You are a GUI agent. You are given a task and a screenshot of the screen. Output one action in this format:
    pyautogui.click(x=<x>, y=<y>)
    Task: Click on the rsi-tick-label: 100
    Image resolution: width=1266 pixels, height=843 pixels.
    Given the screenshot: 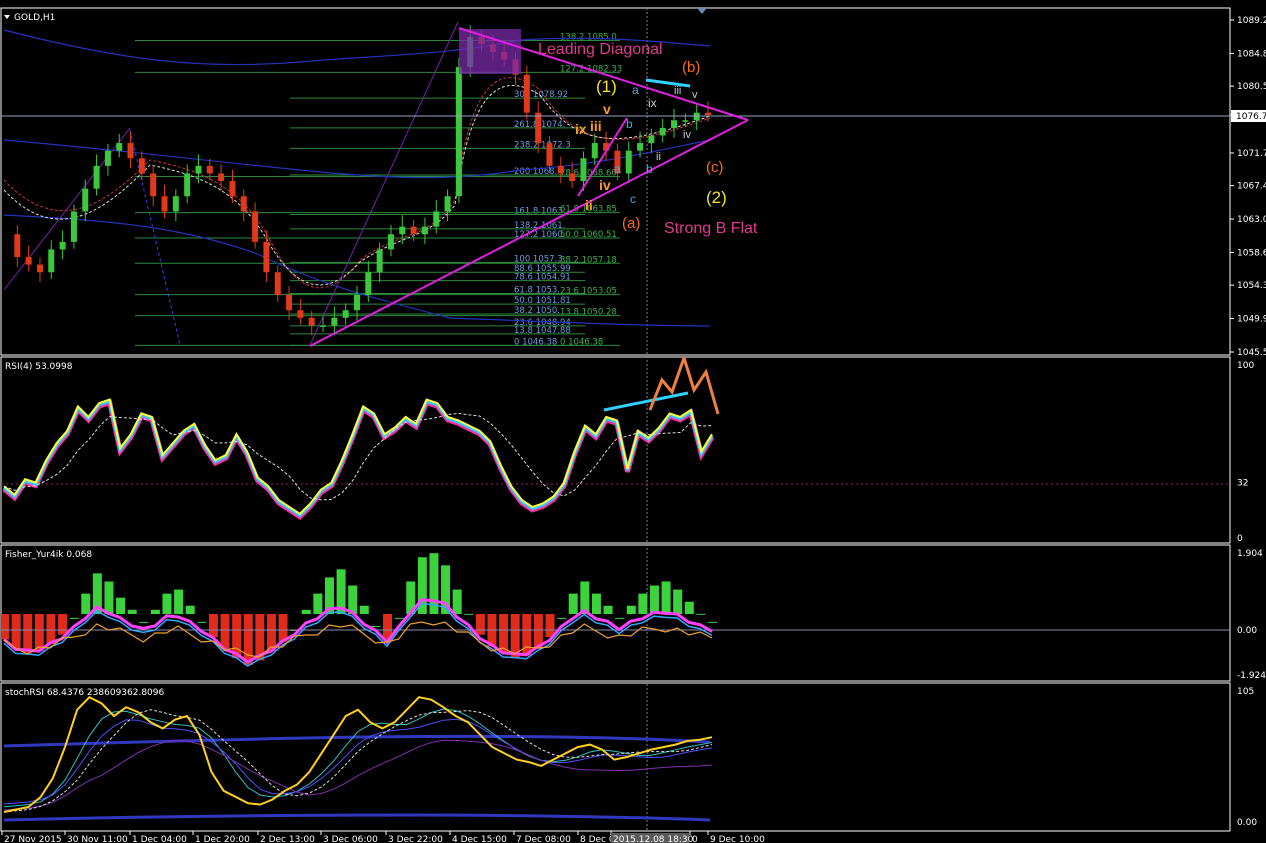 What is the action you would take?
    pyautogui.click(x=1245, y=366)
    